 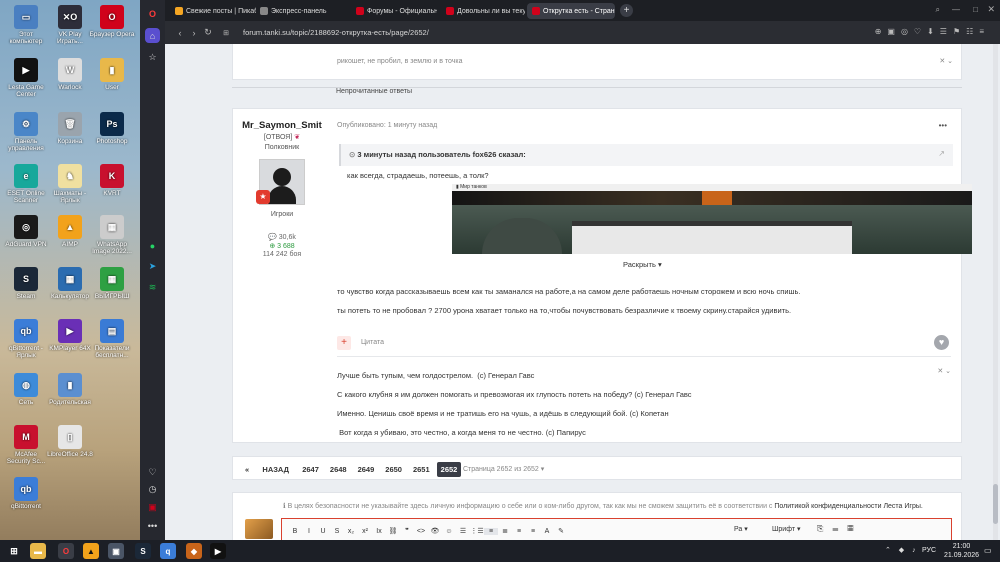 I want to click on desktop-shortcut: 🗑 Корзина, so click(x=70, y=128).